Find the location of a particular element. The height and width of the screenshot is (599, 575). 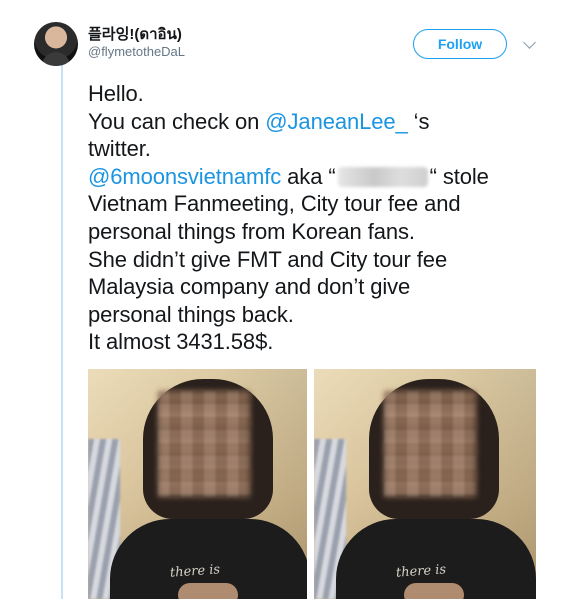

redacted-text is located at coordinates (382, 176).